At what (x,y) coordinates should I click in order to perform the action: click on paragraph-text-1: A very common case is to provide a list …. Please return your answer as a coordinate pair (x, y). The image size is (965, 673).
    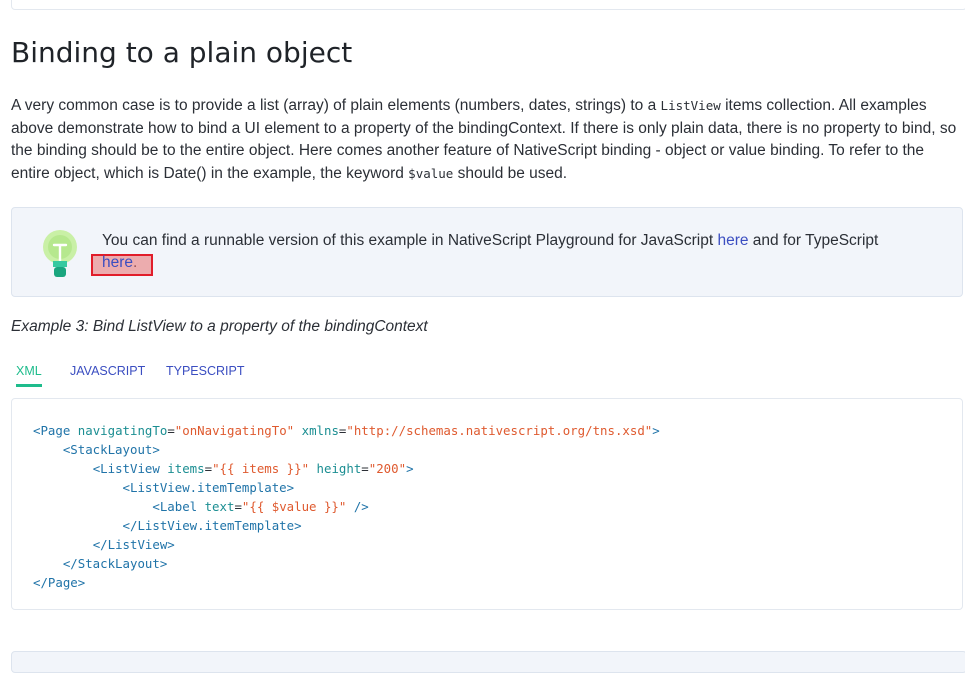
    Looking at the image, I should click on (336, 105).